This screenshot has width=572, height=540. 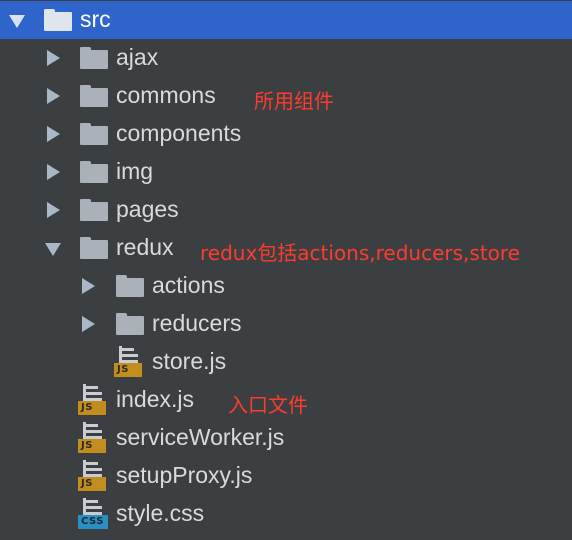 What do you see at coordinates (137, 57) in the screenshot?
I see `tree-node-label: ajax` at bounding box center [137, 57].